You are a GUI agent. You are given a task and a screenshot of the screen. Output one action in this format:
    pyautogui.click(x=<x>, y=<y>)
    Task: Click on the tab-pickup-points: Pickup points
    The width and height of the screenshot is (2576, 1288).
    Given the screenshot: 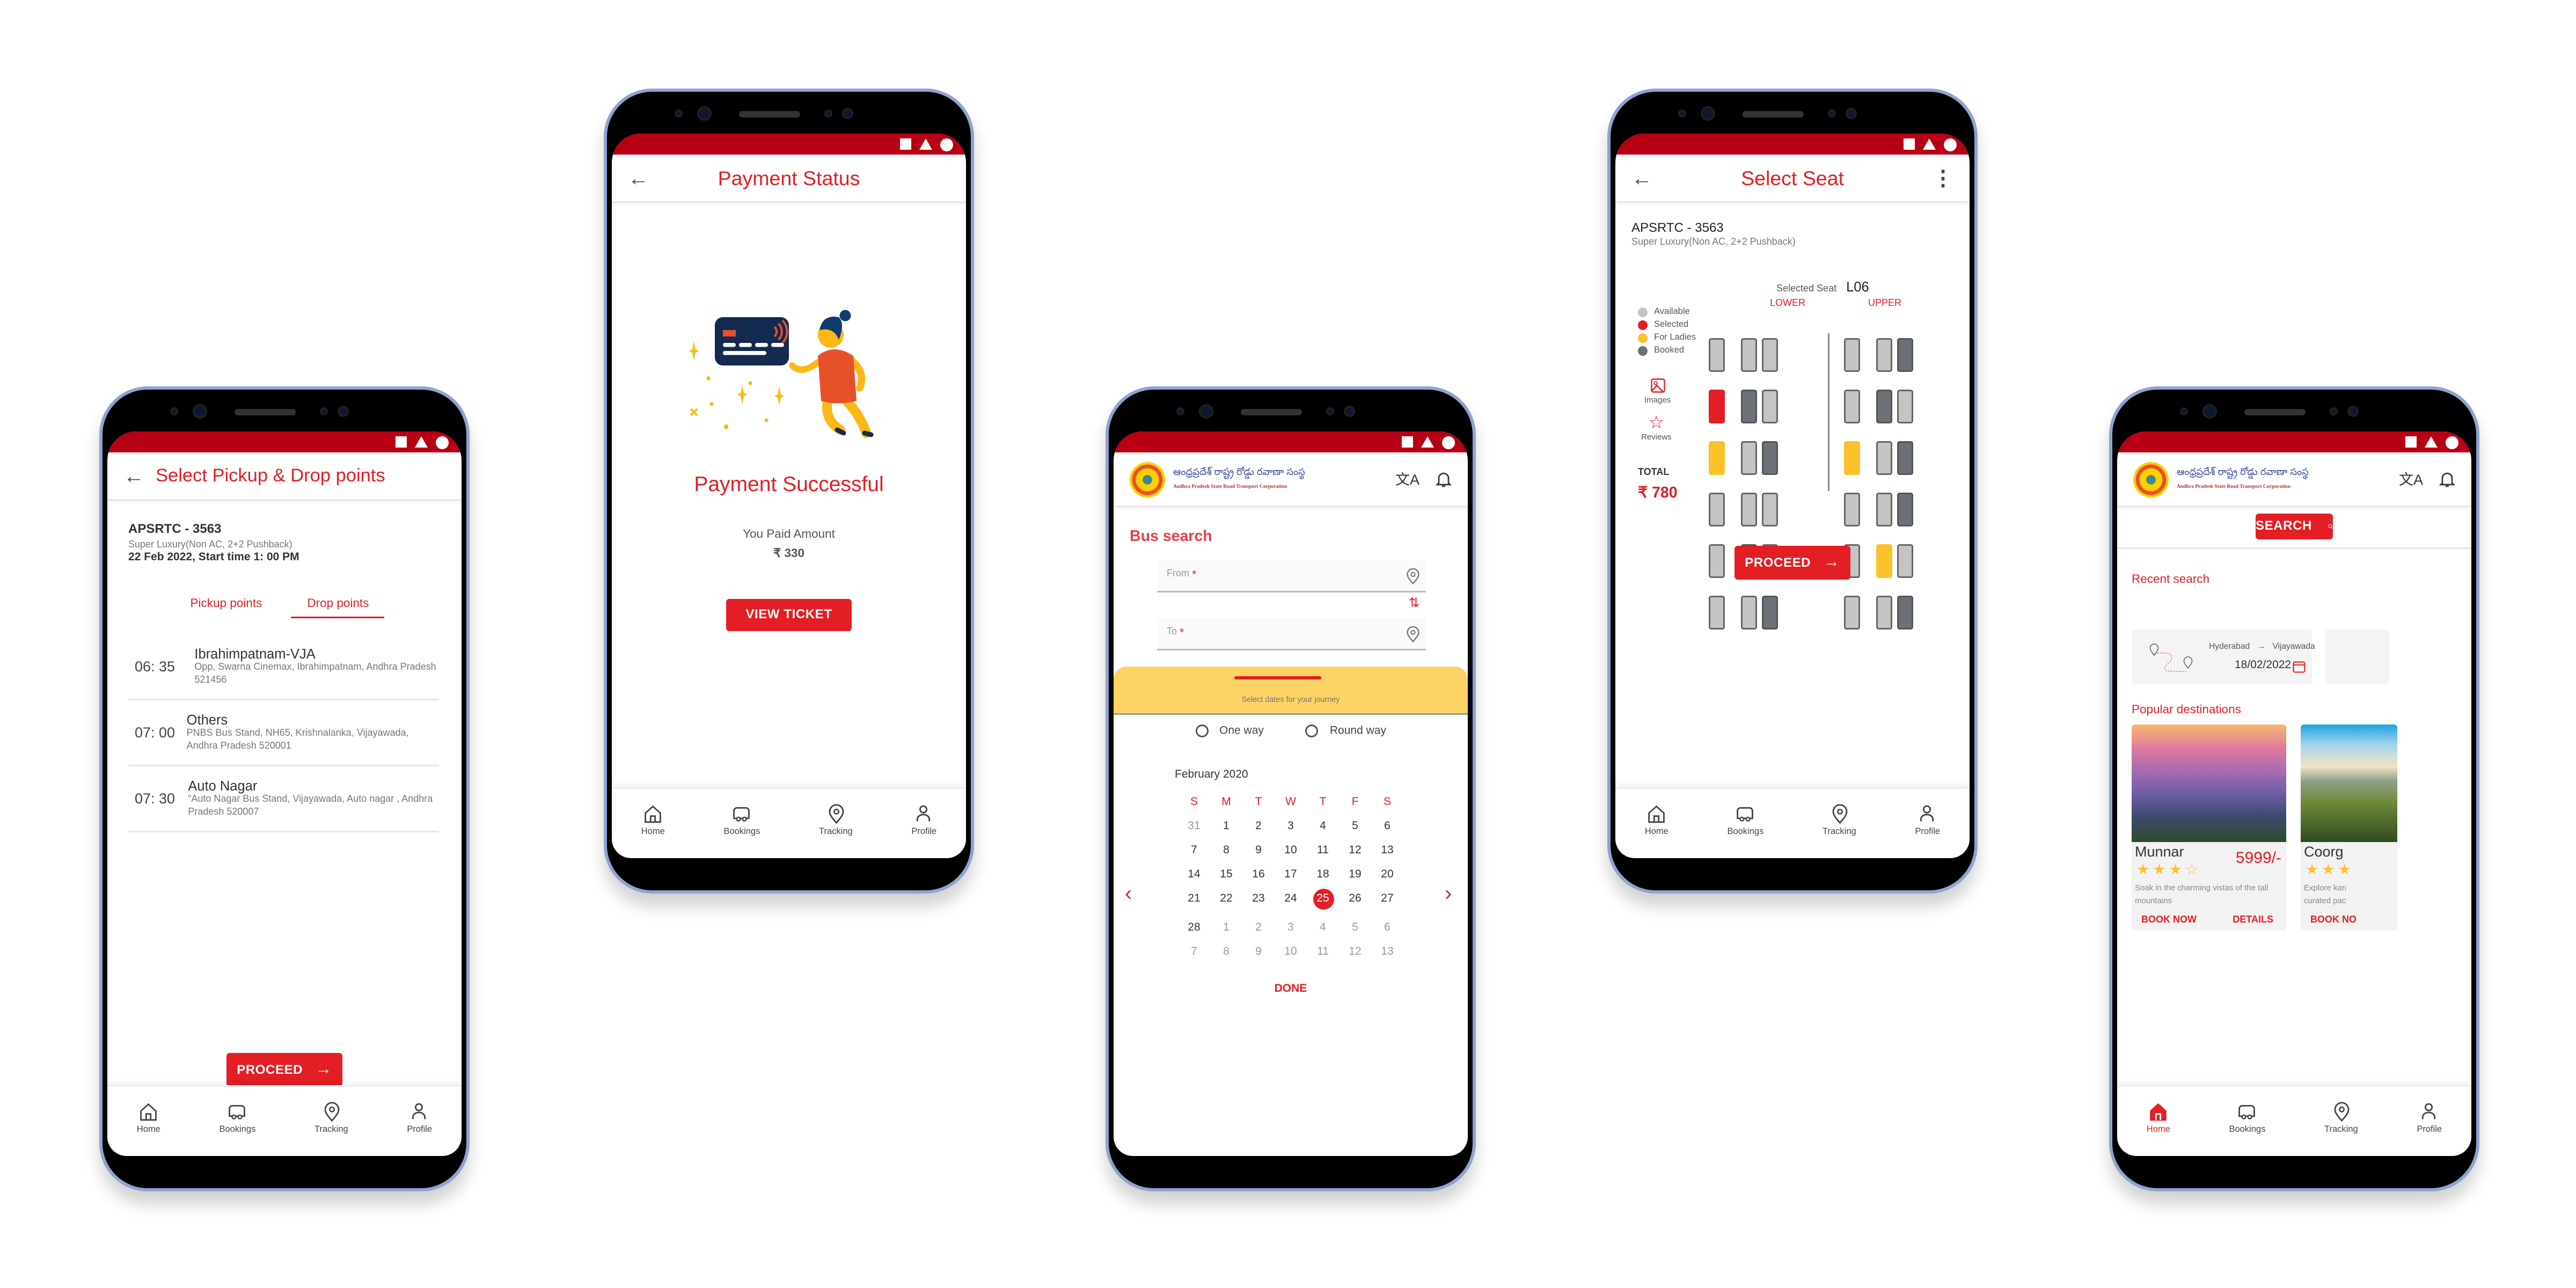 What is the action you would take?
    pyautogui.click(x=226, y=607)
    